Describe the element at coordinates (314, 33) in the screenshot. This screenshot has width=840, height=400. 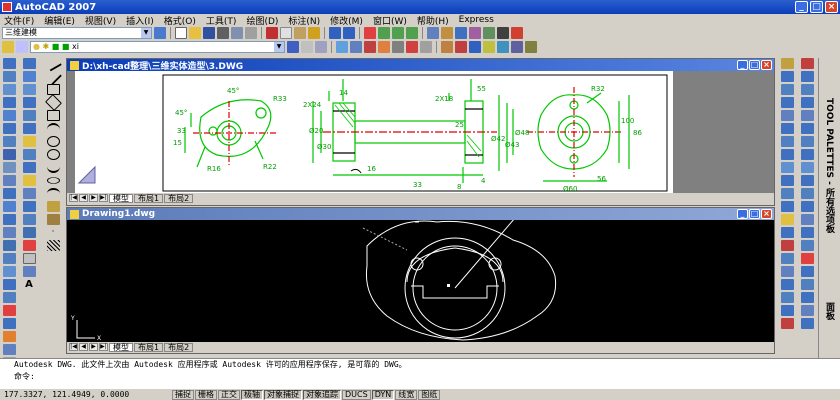
I see `match-properties-icon` at that location.